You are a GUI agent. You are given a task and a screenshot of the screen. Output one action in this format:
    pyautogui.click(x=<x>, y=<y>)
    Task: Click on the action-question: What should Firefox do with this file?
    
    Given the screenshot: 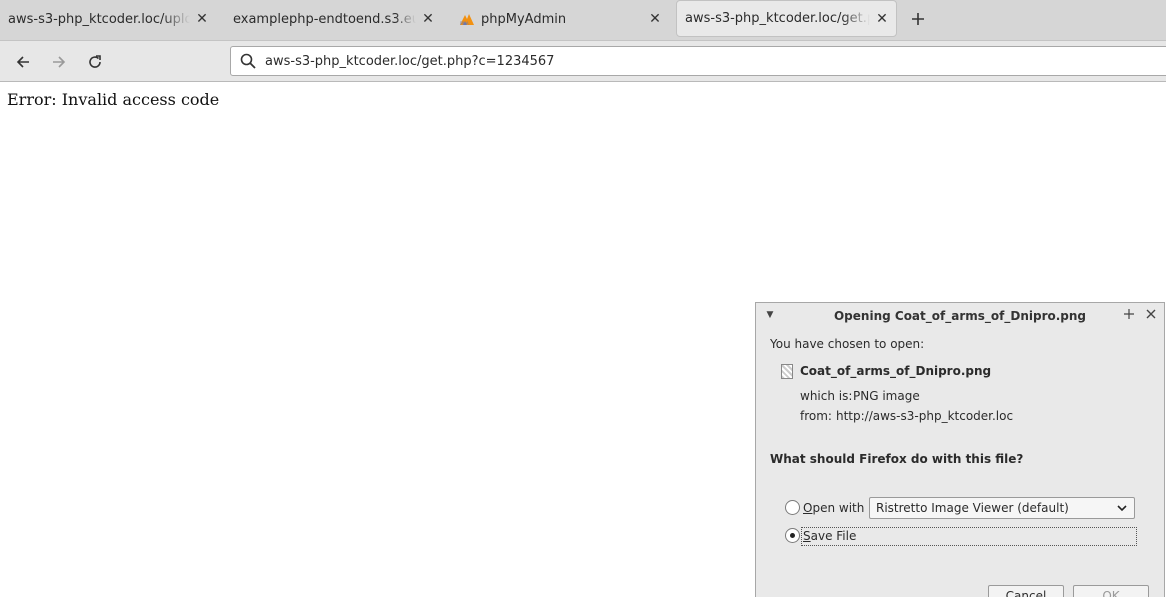 What is the action you would take?
    pyautogui.click(x=897, y=459)
    